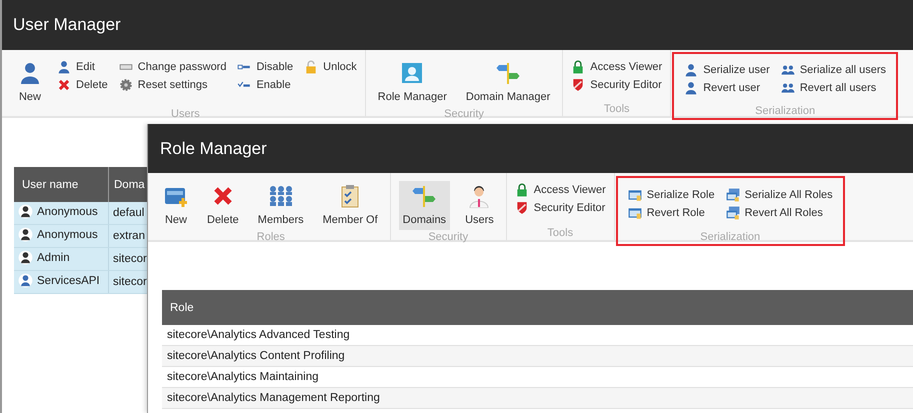 This screenshot has height=413, width=913. Describe the element at coordinates (82, 66) in the screenshot. I see `ribbon-button: Edit` at that location.